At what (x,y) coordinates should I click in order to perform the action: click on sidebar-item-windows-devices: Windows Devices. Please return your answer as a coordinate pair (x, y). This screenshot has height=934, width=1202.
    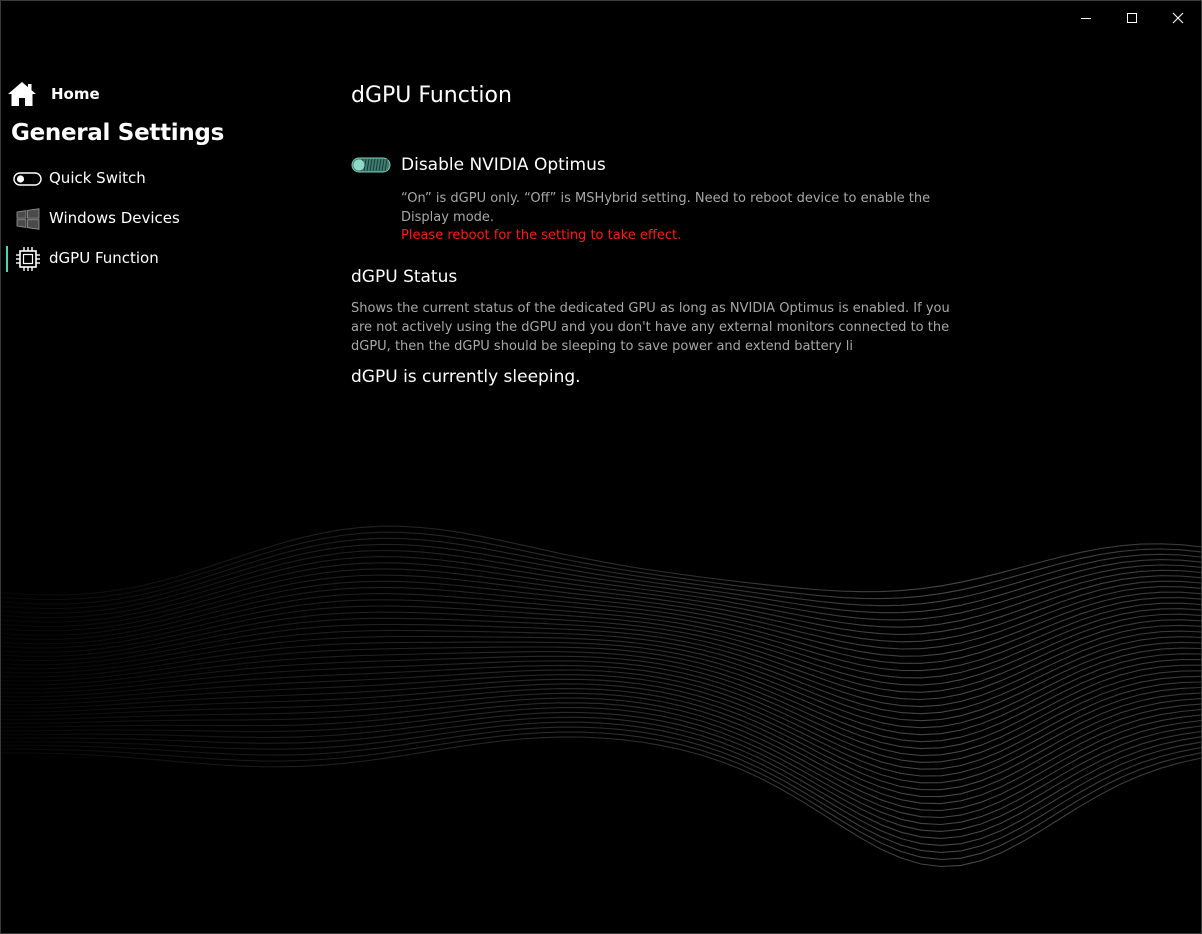
    Looking at the image, I should click on (156, 219).